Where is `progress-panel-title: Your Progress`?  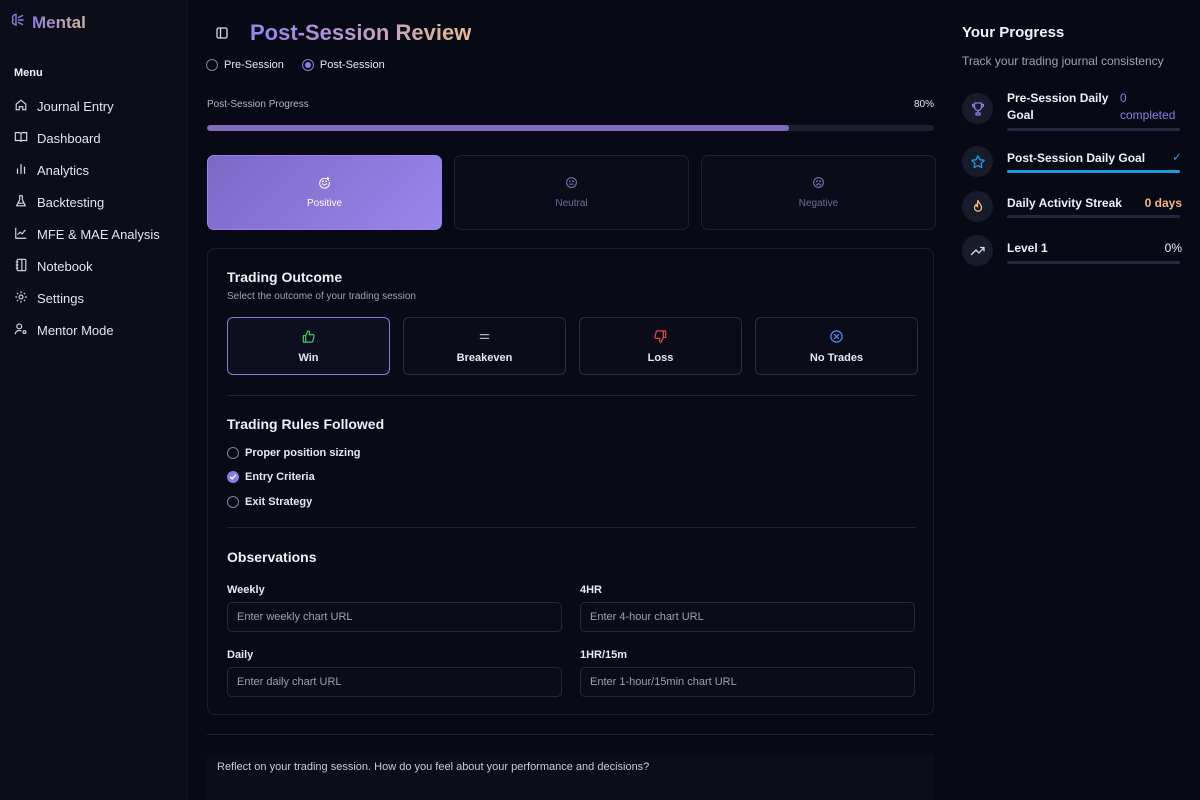
progress-panel-title: Your Progress is located at coordinates (1013, 32).